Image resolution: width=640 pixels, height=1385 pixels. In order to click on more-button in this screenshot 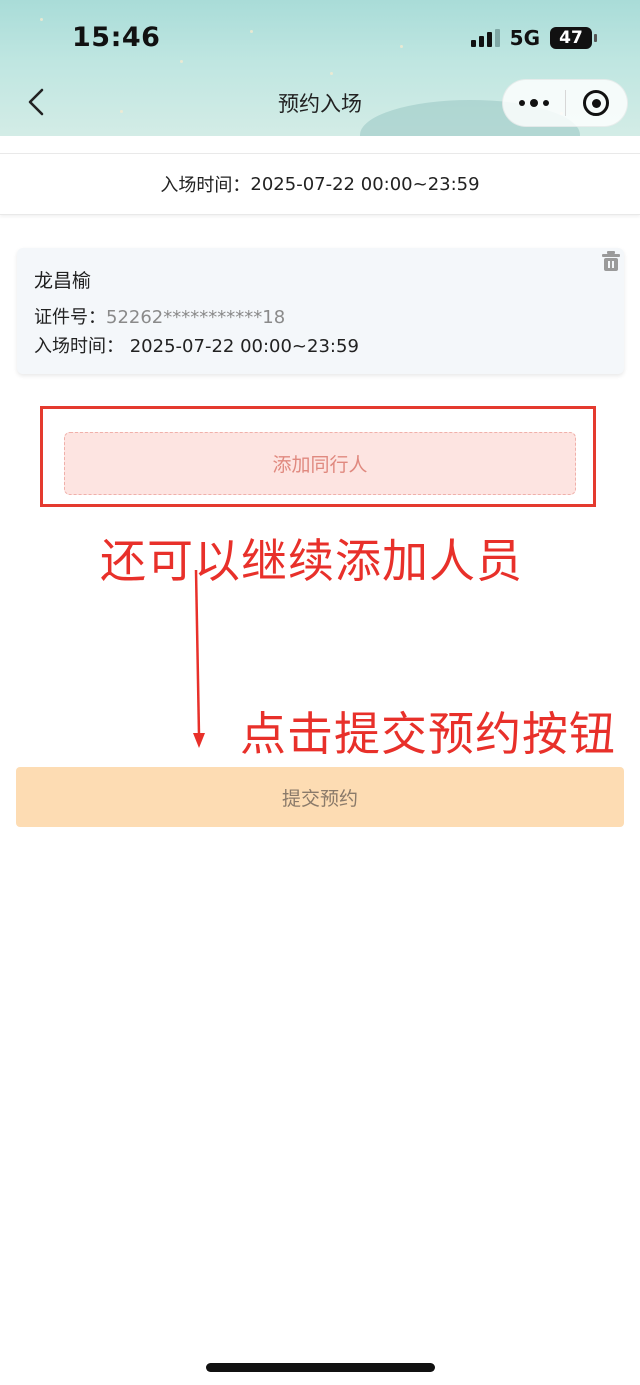, I will do `click(534, 103)`.